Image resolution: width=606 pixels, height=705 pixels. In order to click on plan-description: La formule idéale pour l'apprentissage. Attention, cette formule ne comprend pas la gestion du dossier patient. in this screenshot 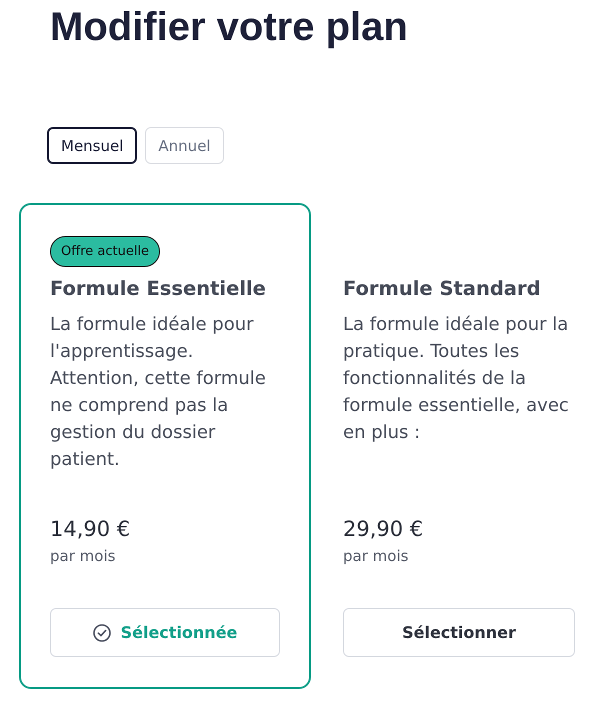, I will do `click(158, 392)`.